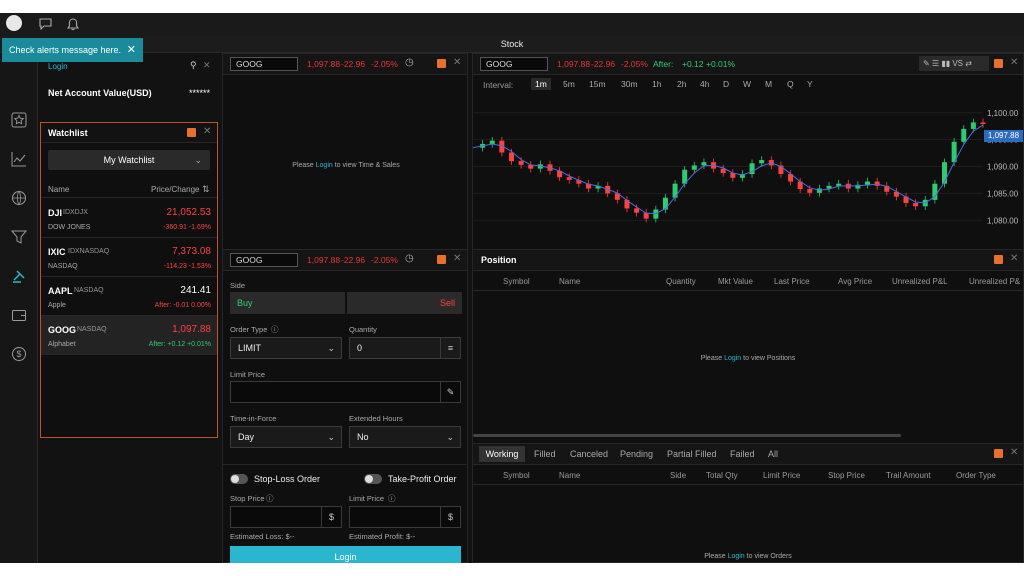 The height and width of the screenshot is (576, 1024). What do you see at coordinates (810, 84) in the screenshot?
I see `interval-y: Y` at bounding box center [810, 84].